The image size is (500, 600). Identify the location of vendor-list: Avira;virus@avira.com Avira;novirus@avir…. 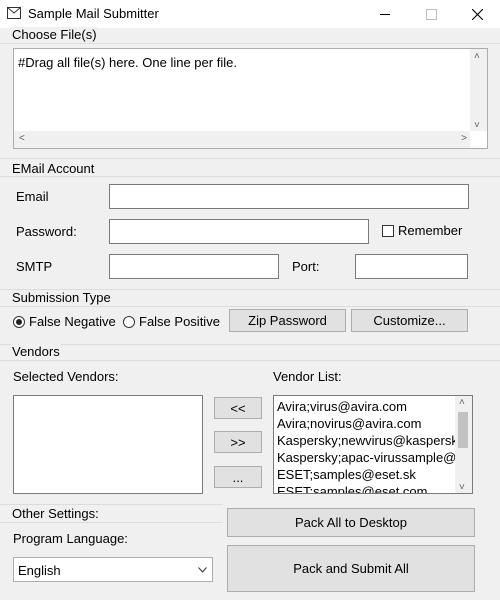
(373, 444).